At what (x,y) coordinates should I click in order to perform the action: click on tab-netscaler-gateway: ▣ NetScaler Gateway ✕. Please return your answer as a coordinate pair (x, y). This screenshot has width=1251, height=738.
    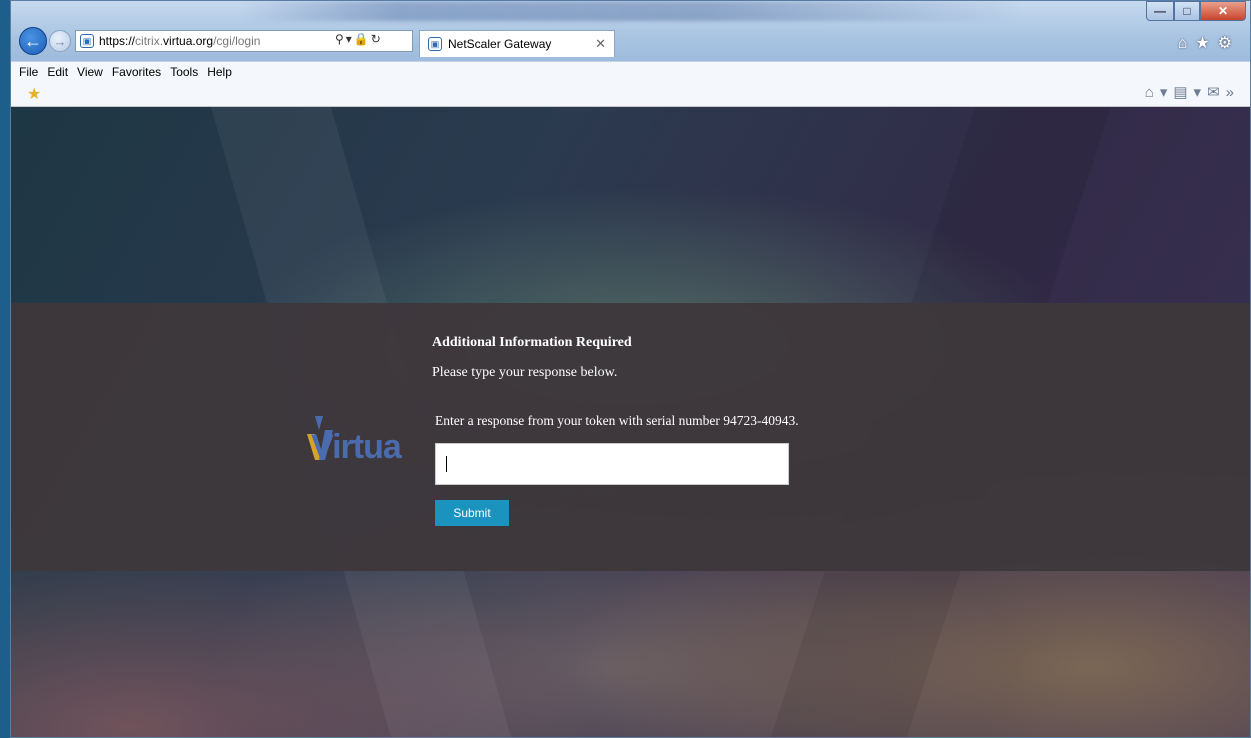
    Looking at the image, I should click on (517, 43).